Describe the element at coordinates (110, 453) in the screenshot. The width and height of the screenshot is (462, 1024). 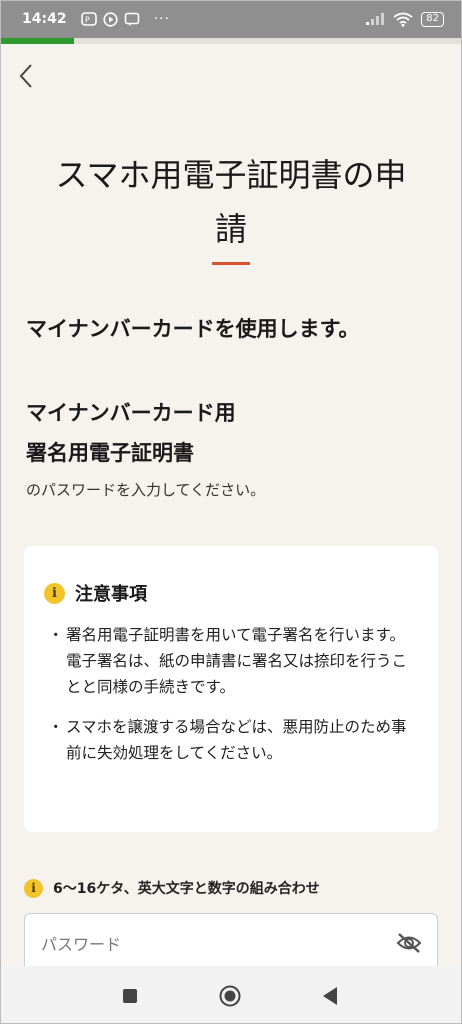
I see `certificate-heading-line-2: 署名用電子証明書` at that location.